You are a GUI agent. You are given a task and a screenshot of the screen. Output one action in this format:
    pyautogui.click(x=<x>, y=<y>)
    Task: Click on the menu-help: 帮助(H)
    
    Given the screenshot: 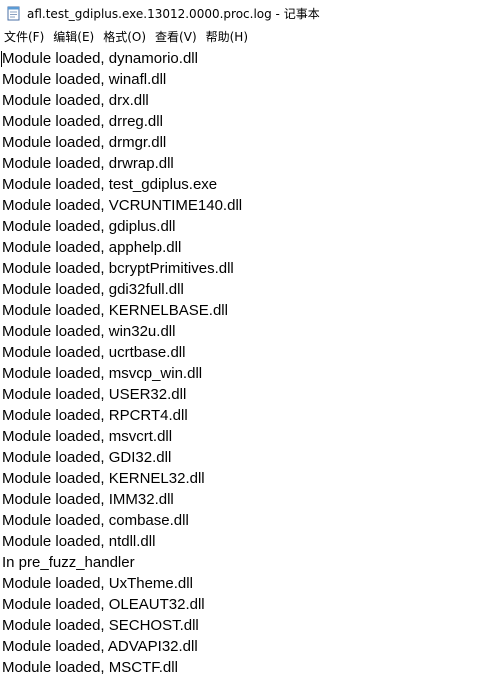 What is the action you would take?
    pyautogui.click(x=229, y=36)
    